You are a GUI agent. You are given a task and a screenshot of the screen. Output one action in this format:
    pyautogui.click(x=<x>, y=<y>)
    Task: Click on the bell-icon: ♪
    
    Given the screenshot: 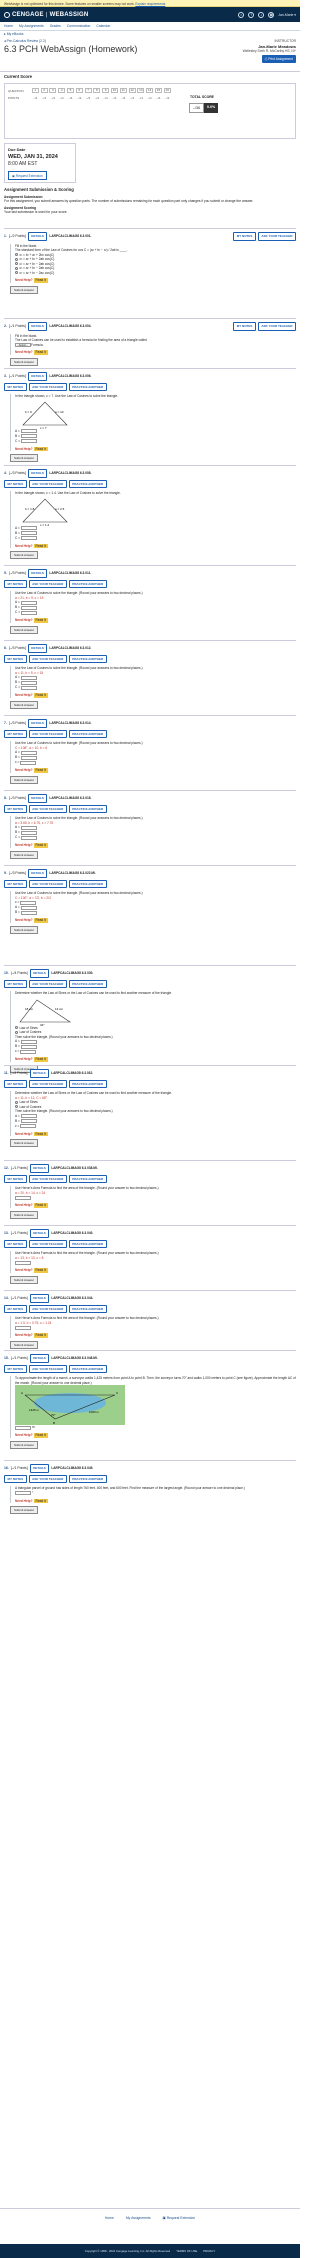 What is the action you would take?
    pyautogui.click(x=261, y=14)
    